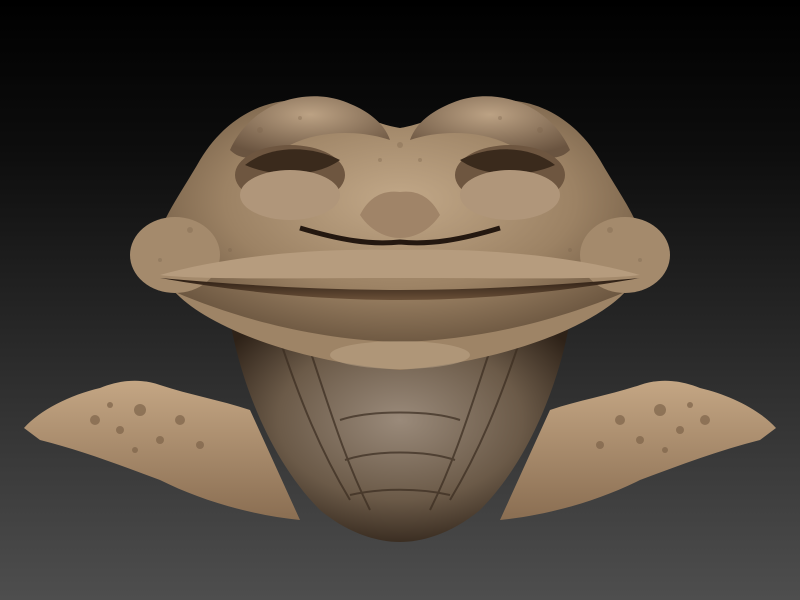  What do you see at coordinates (175, 255) in the screenshot?
I see `left-cheek` at bounding box center [175, 255].